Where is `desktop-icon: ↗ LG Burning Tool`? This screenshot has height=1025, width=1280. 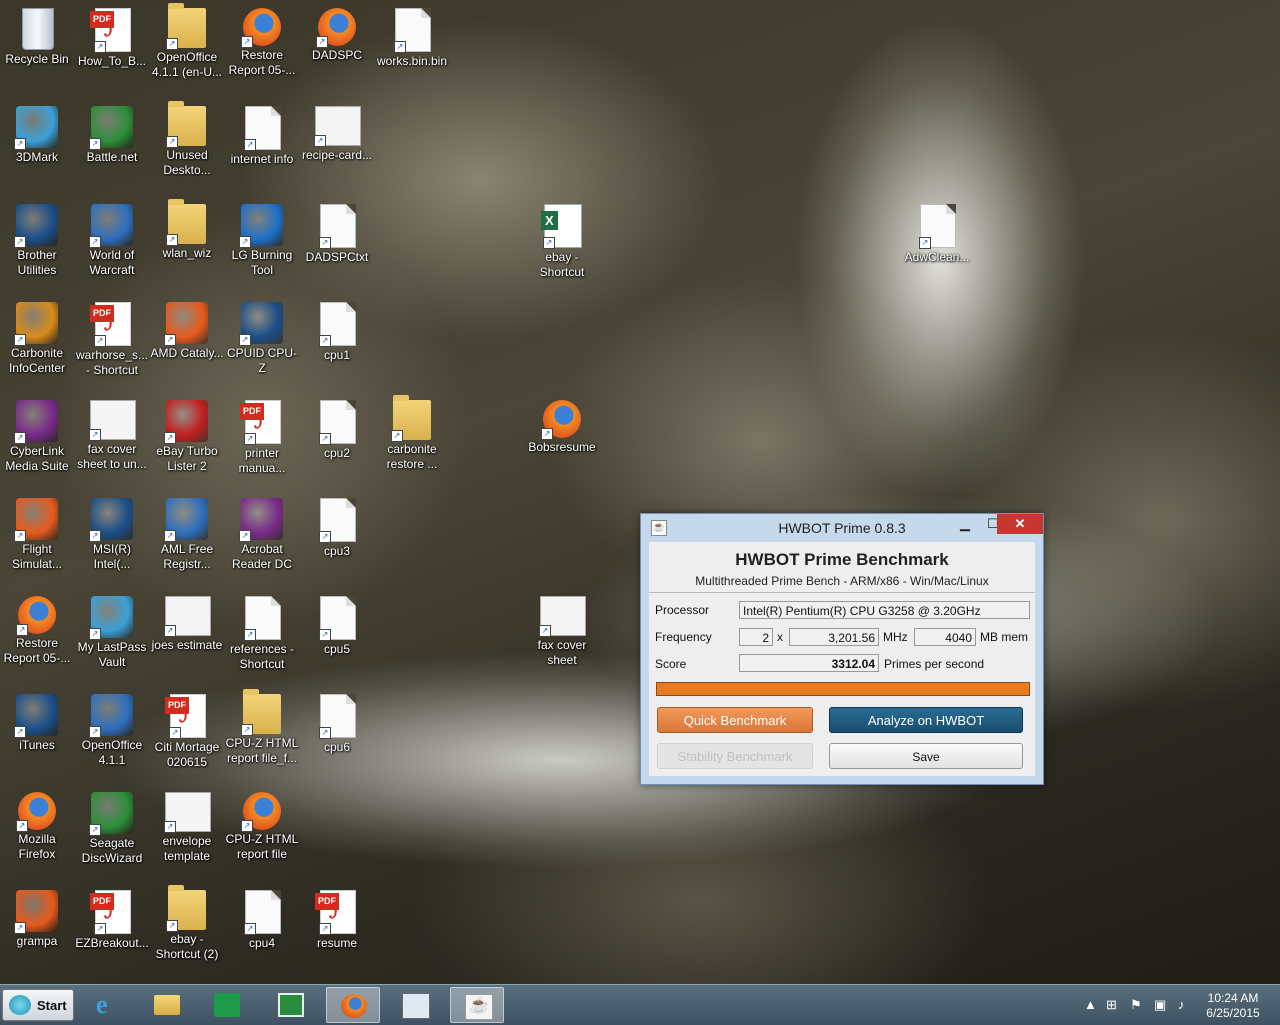 desktop-icon: ↗ LG Burning Tool is located at coordinates (262, 243).